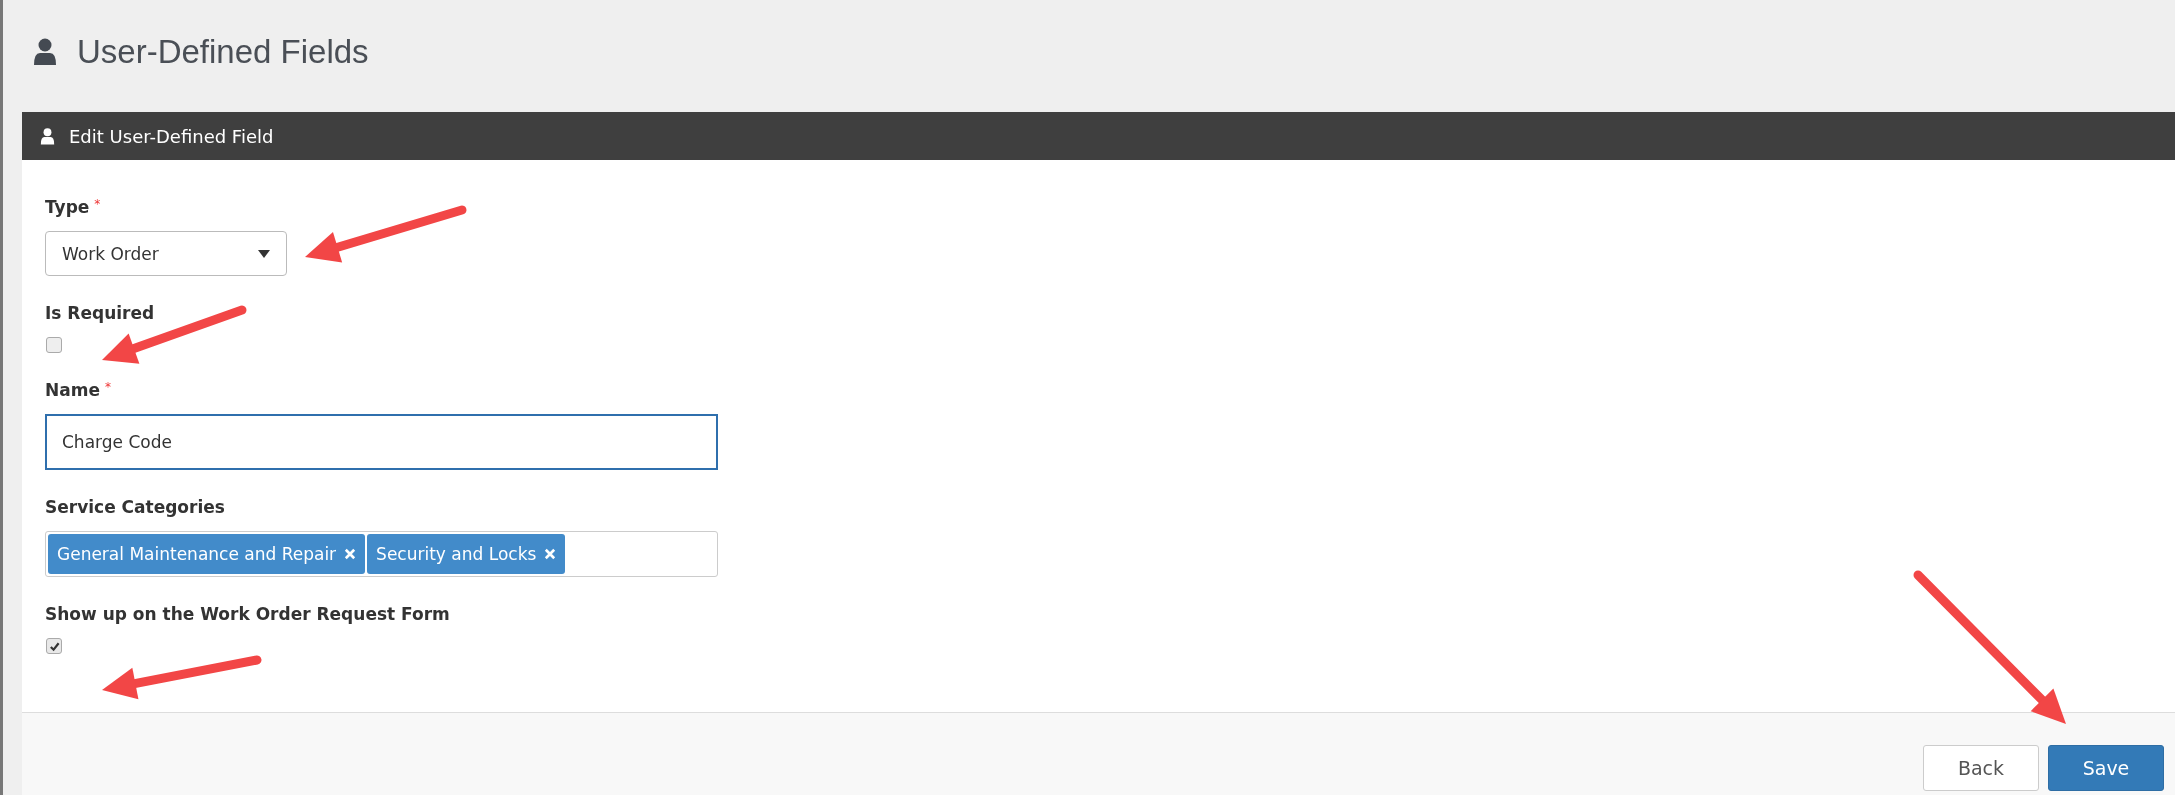 The width and height of the screenshot is (2175, 795). I want to click on field-label: Is Required, so click(100, 313).